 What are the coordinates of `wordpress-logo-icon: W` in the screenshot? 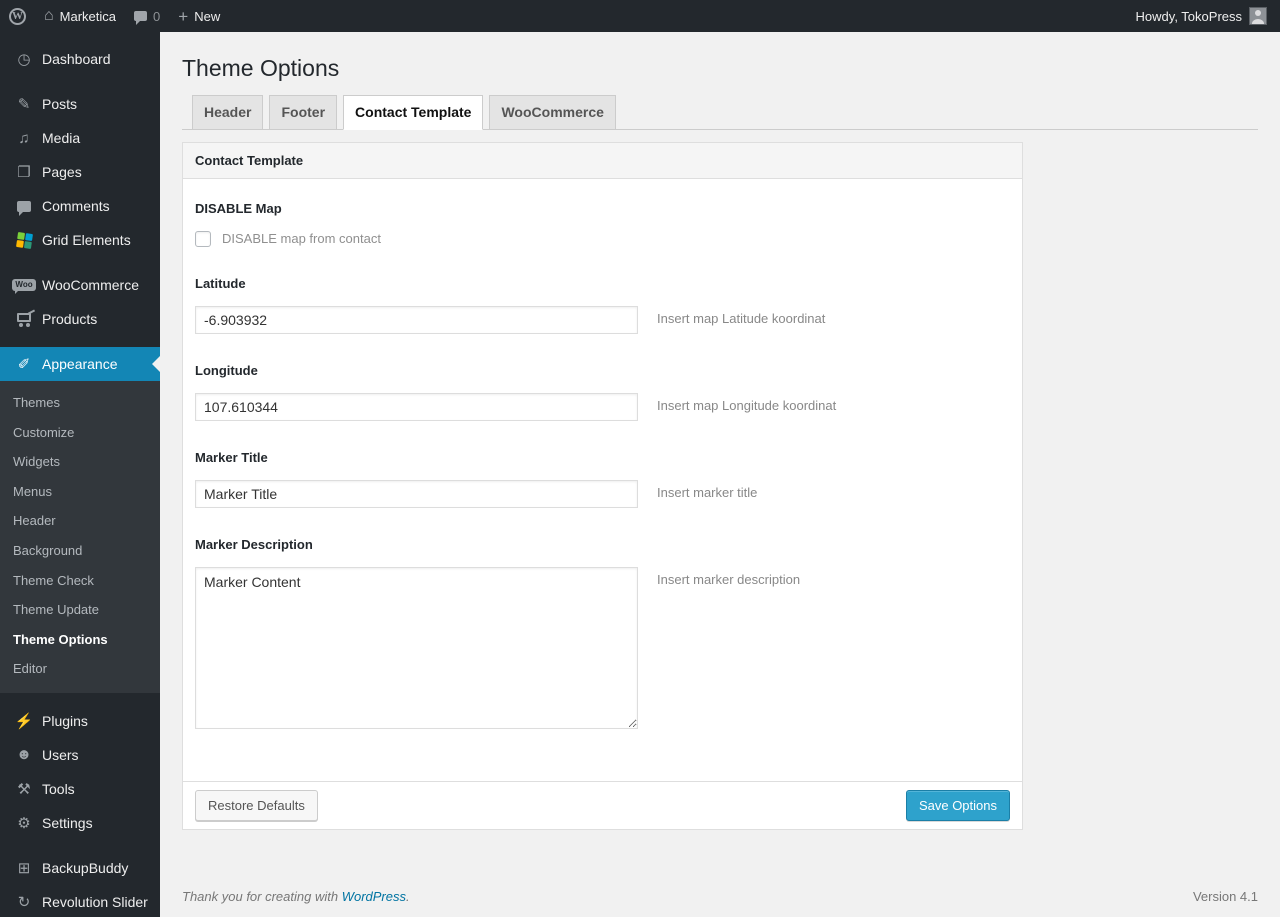 It's located at (17, 16).